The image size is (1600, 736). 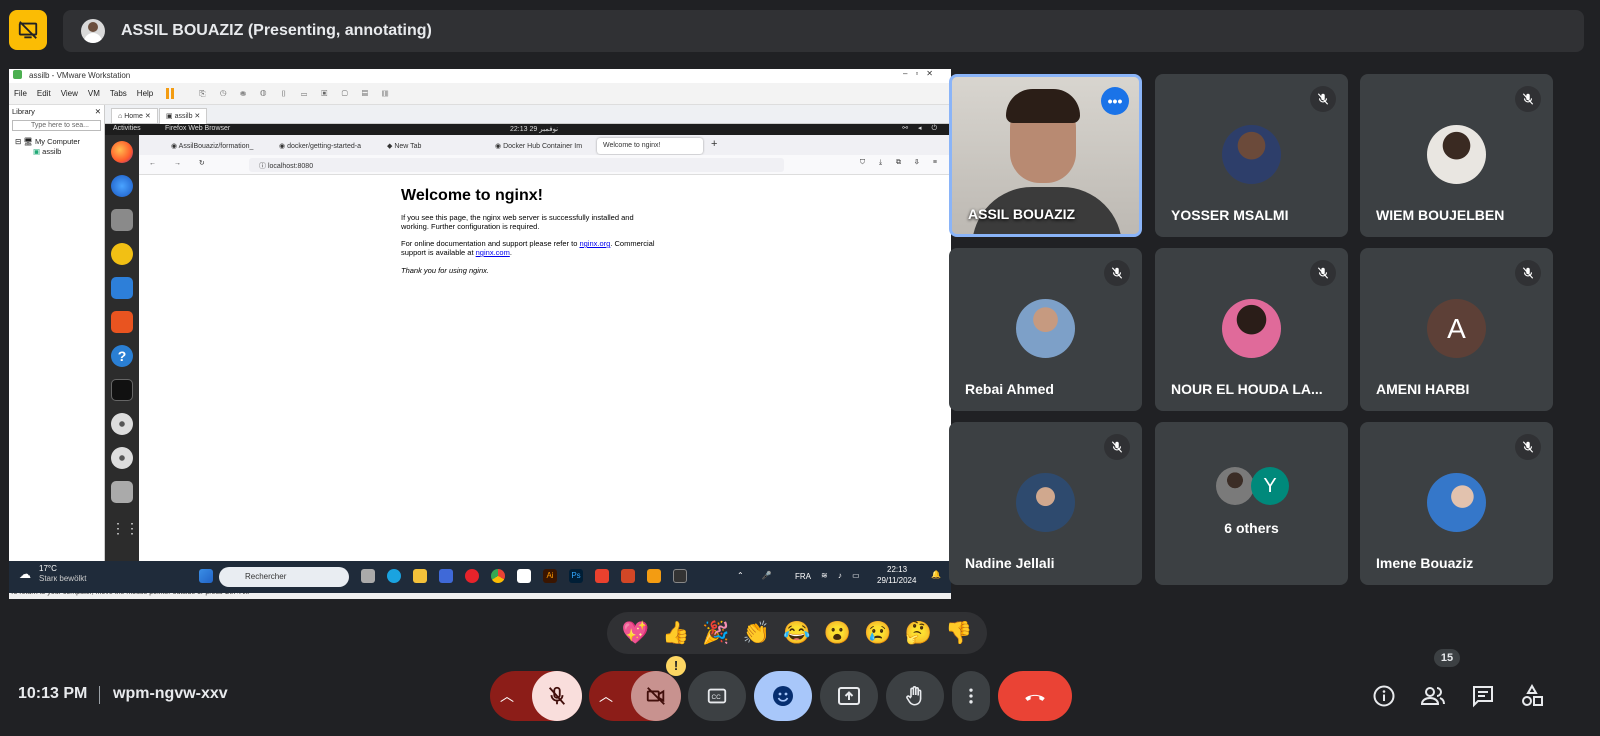 What do you see at coordinates (783, 696) in the screenshot?
I see `emoji-reactions-button` at bounding box center [783, 696].